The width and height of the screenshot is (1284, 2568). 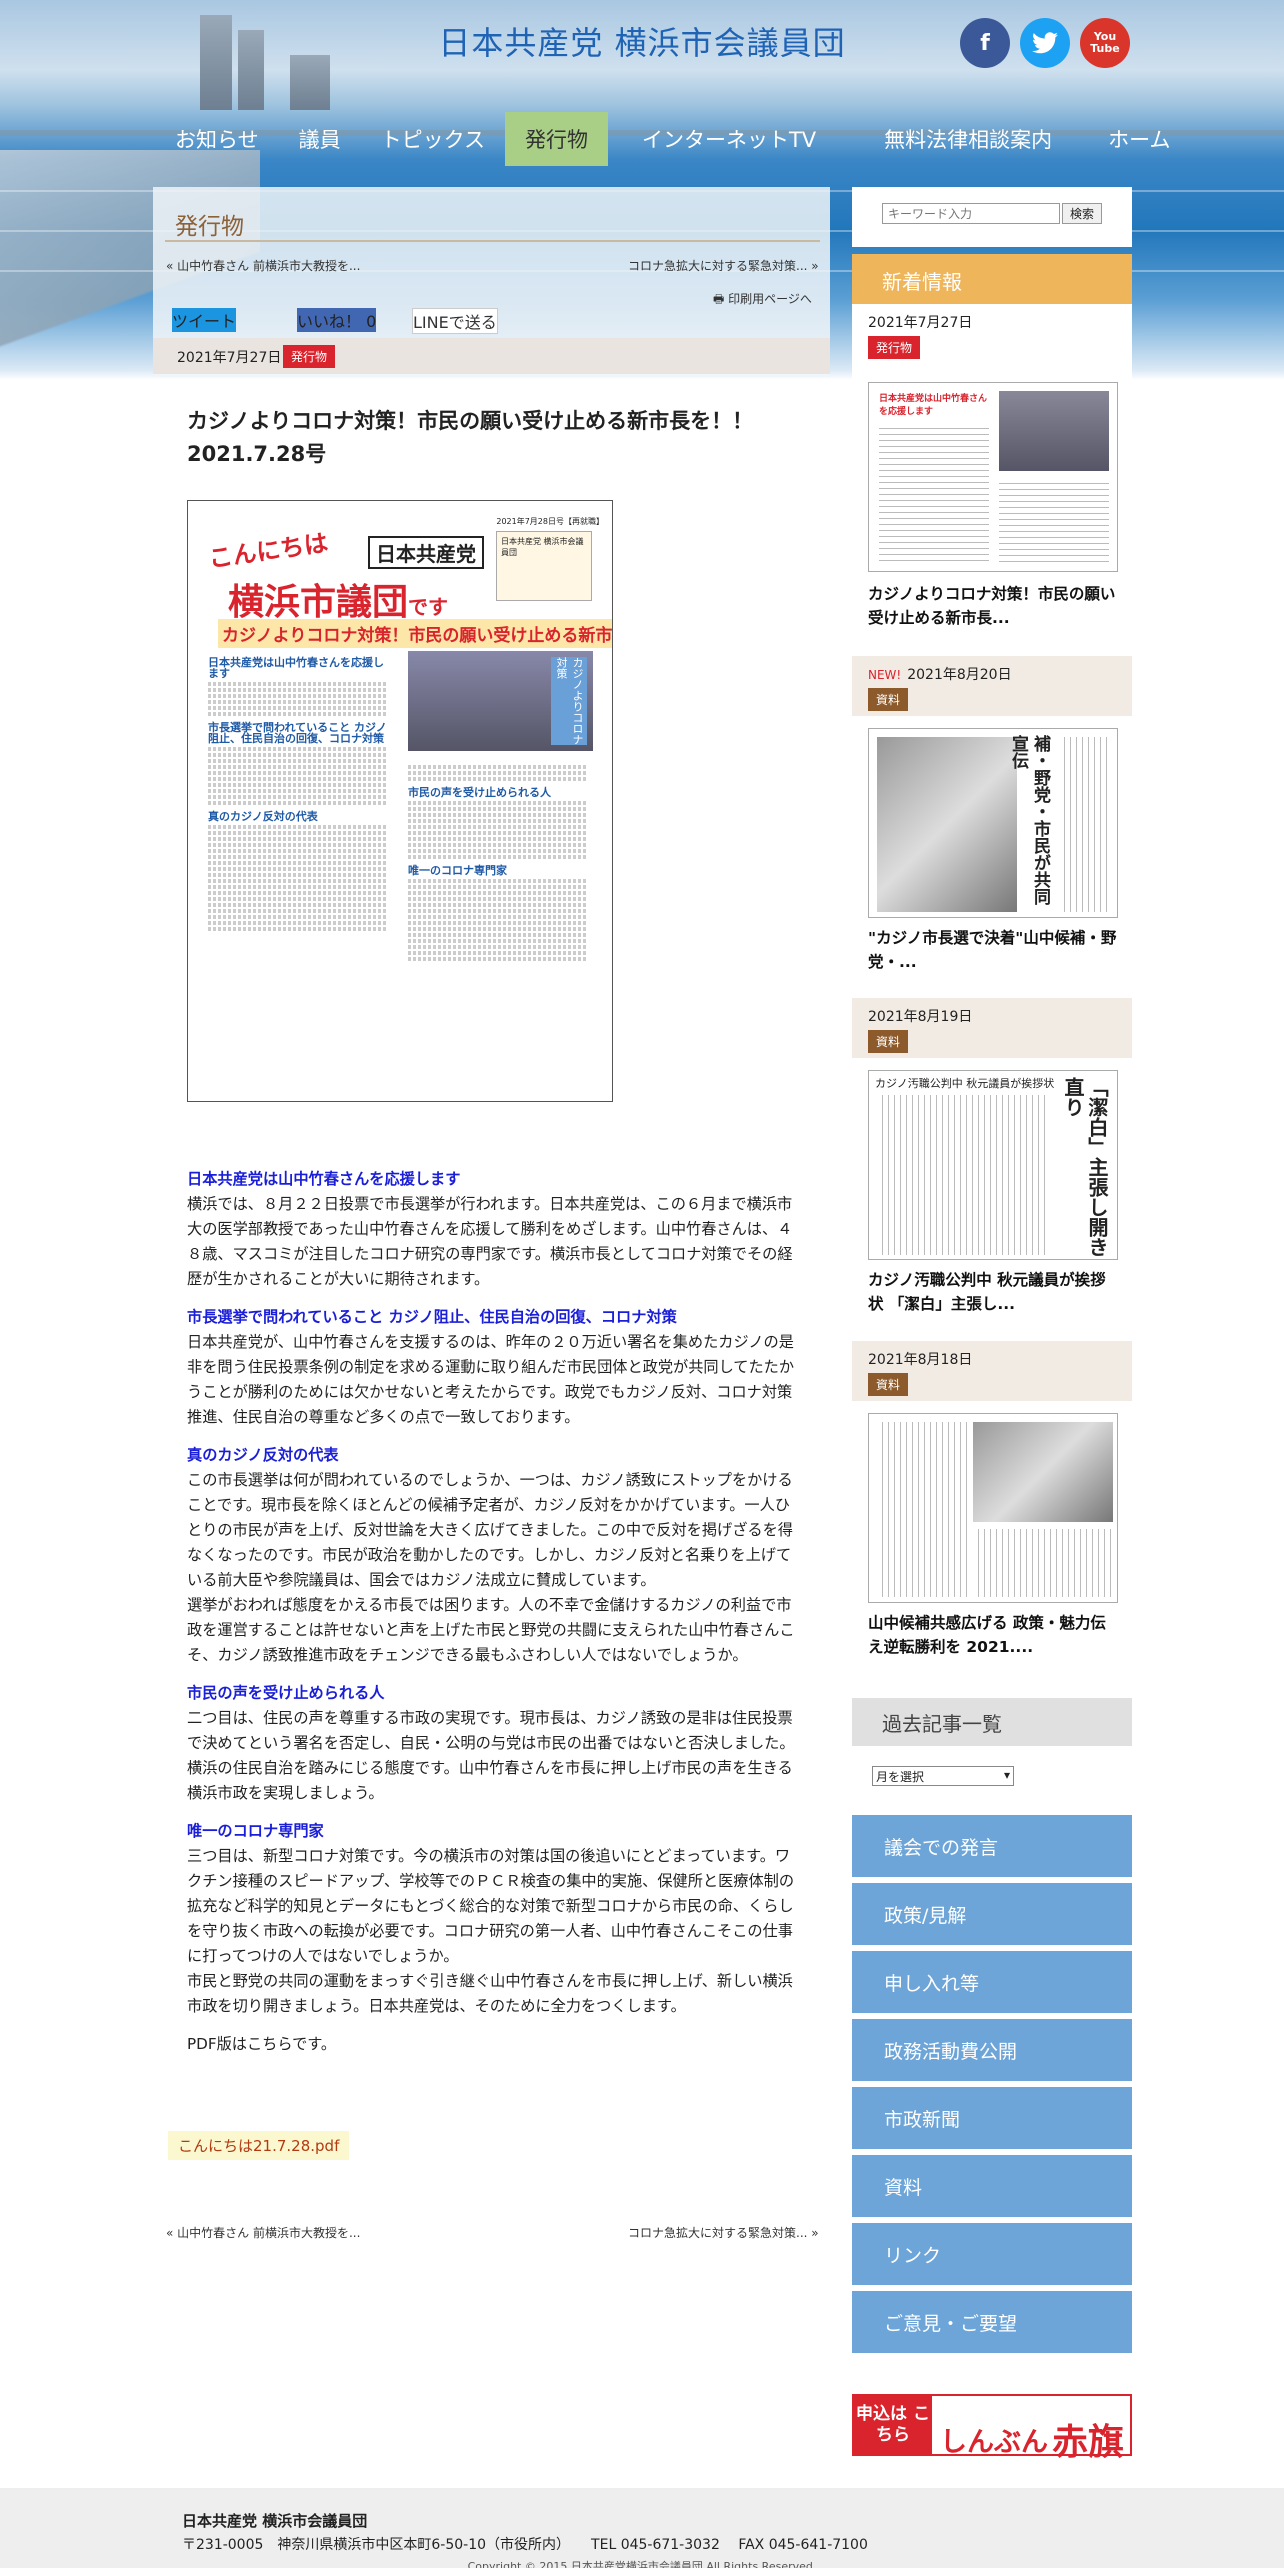 I want to click on pdf-note: PDF版はこちらです。, so click(x=262, y=2044).